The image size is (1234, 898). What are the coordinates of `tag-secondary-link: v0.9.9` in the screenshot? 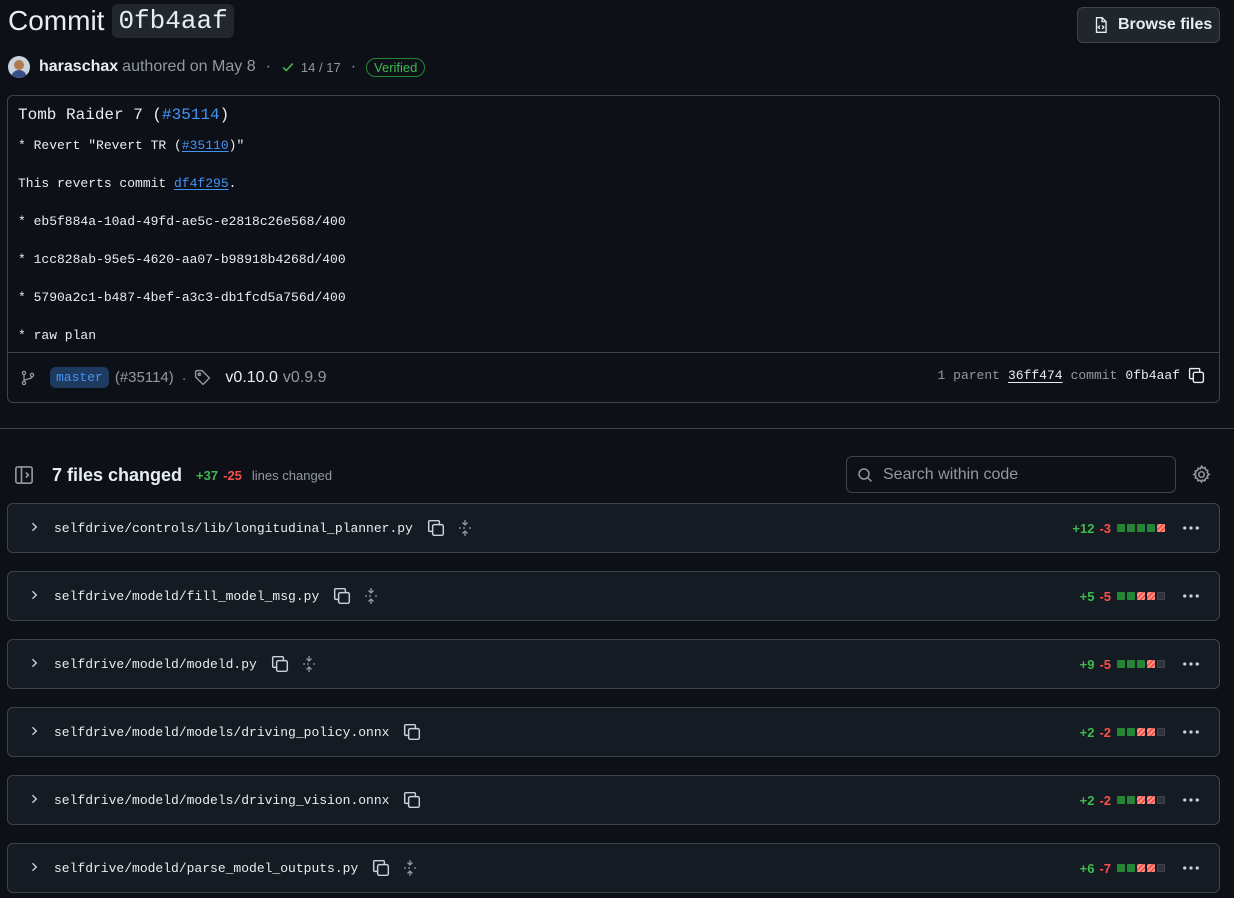 It's located at (305, 378).